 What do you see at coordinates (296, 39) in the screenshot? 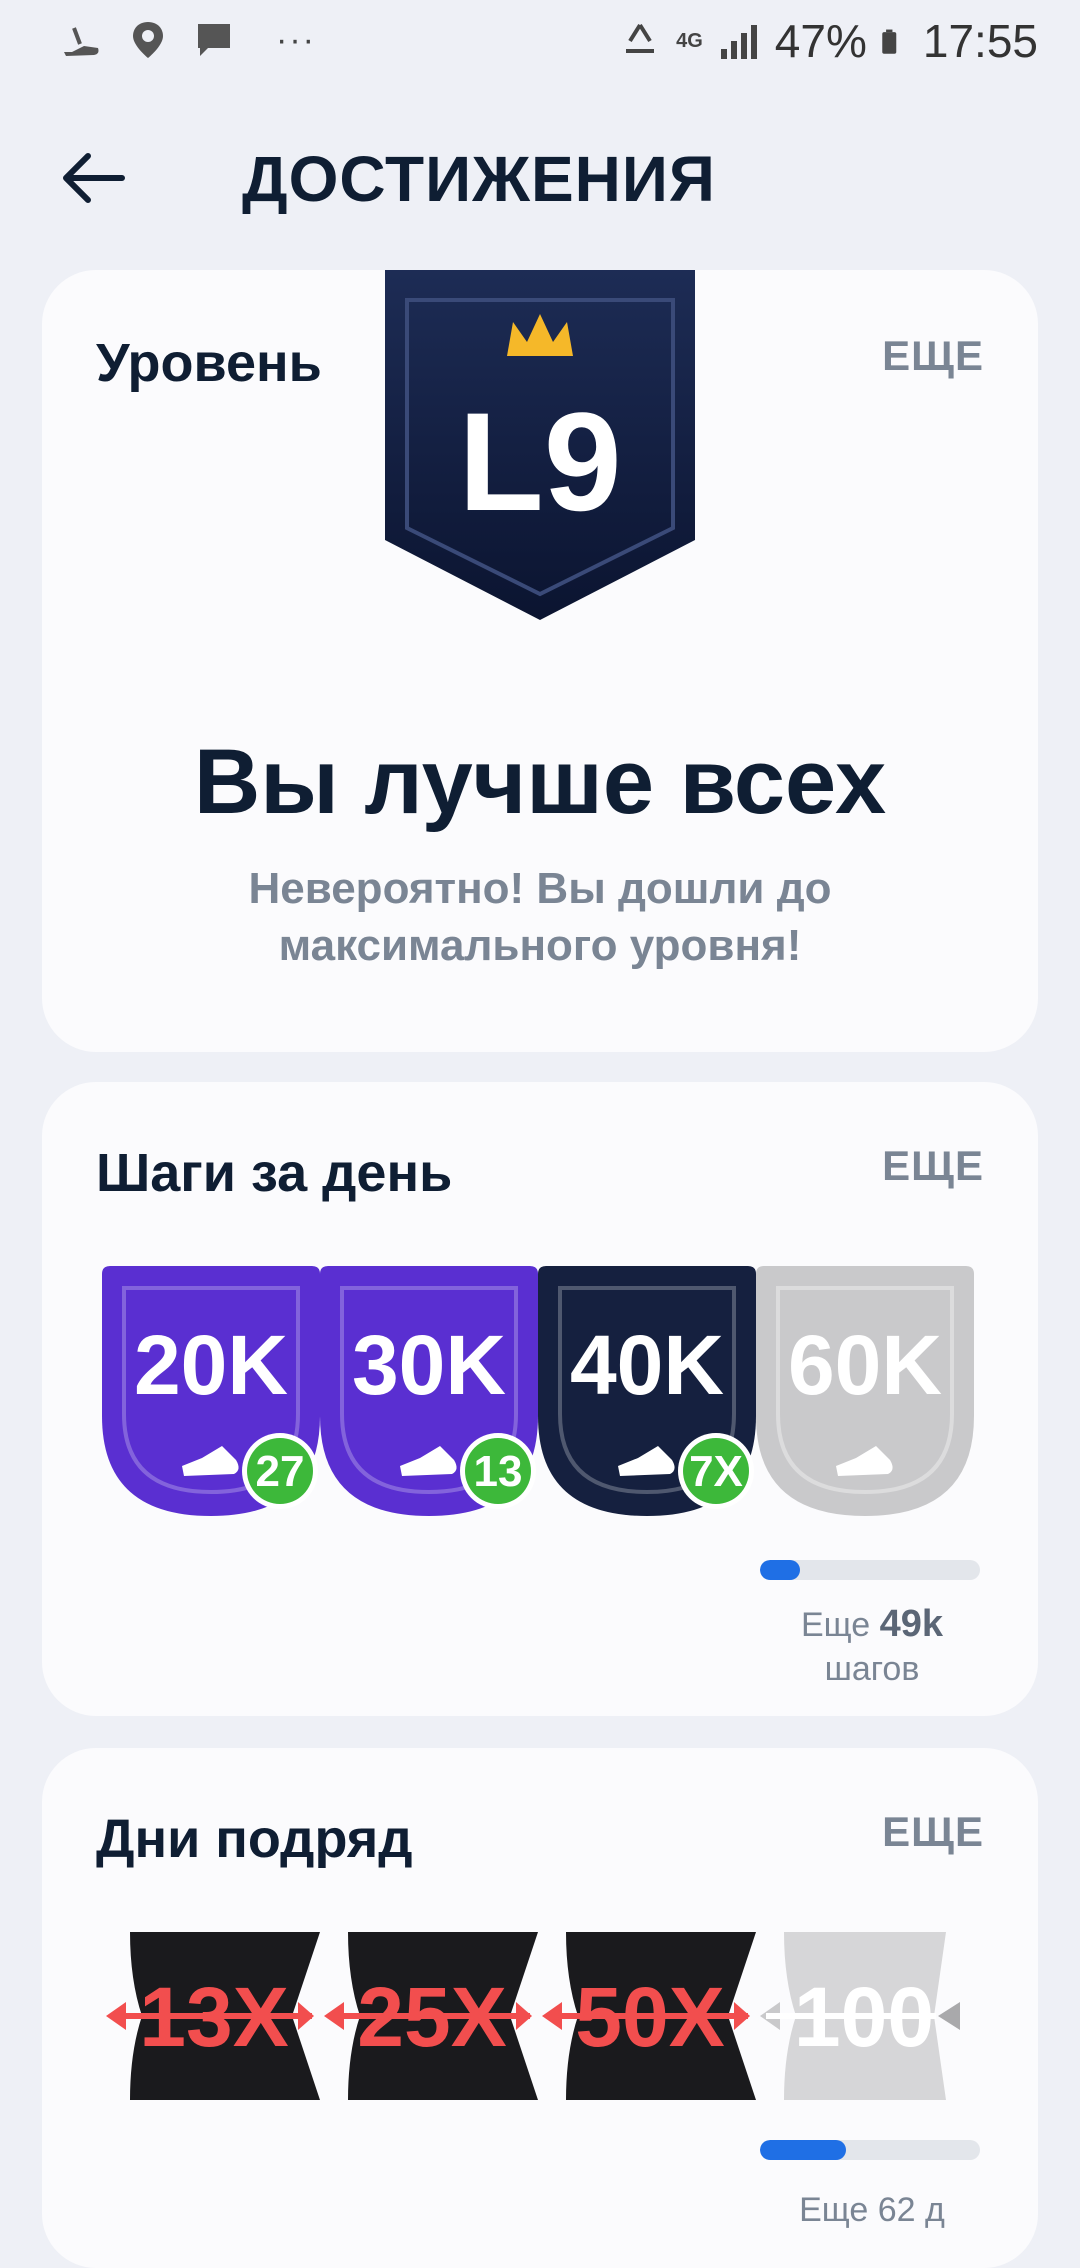
I see `more-notifications-icon: ···` at bounding box center [296, 39].